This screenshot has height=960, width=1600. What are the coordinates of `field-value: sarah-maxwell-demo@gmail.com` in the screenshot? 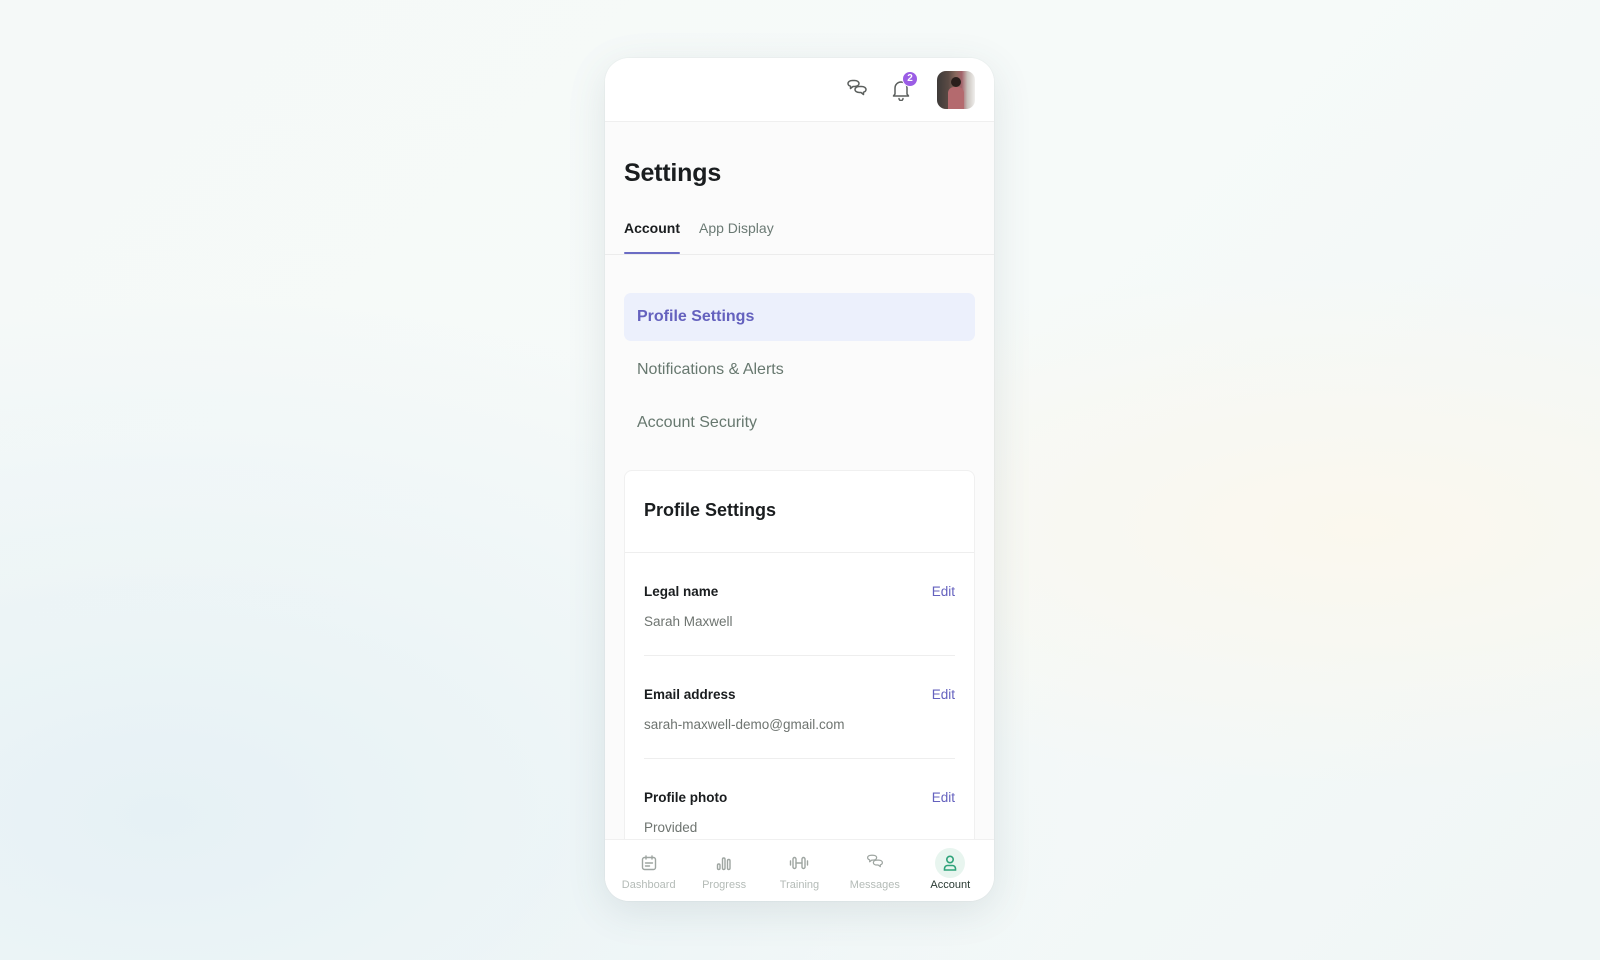 It's located at (744, 724).